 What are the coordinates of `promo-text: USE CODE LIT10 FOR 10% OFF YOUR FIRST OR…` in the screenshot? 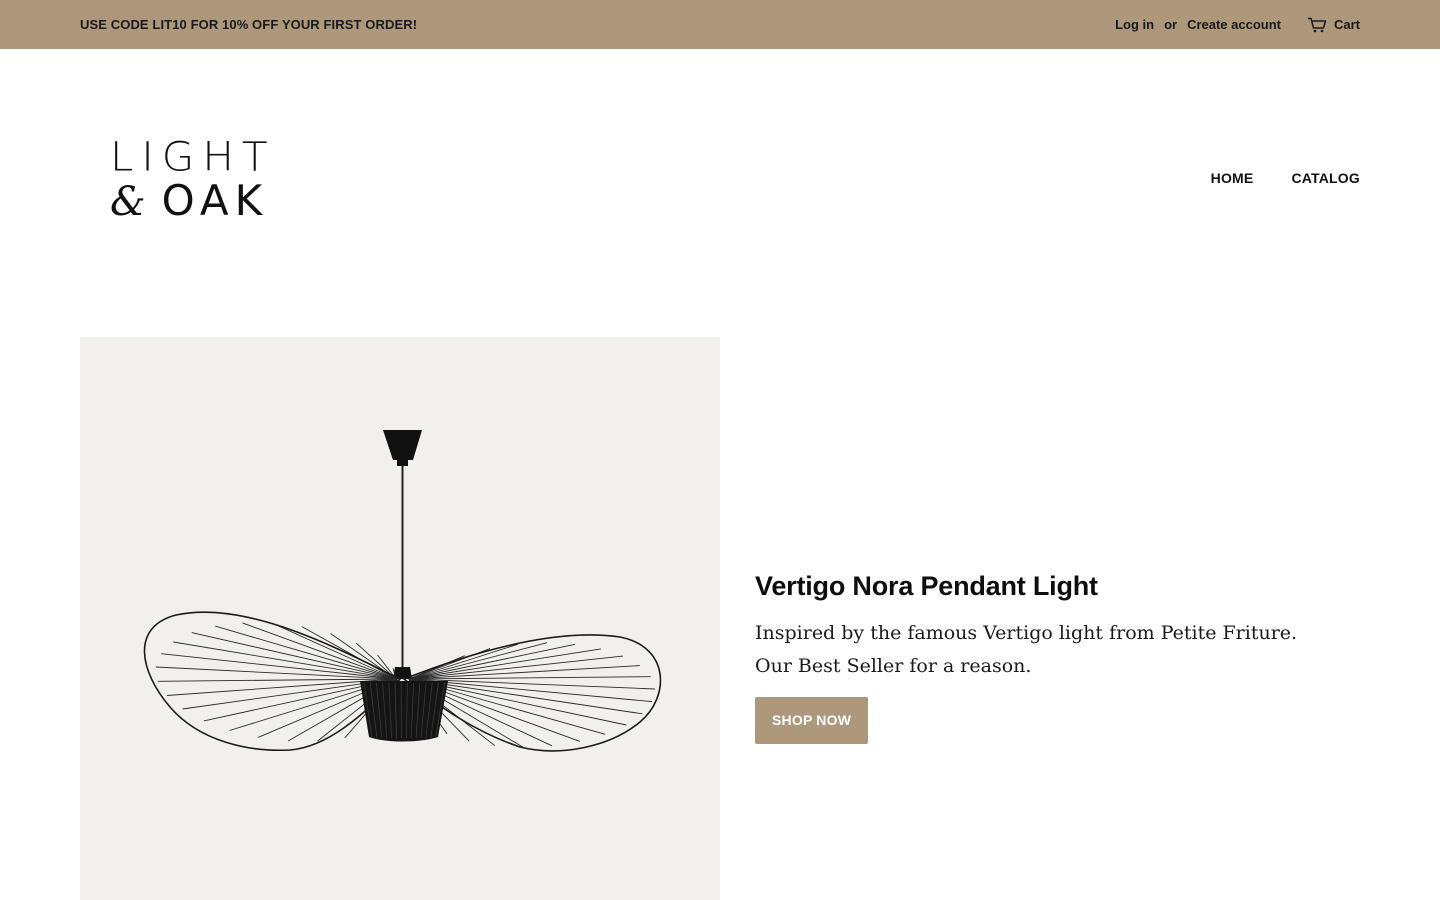 It's located at (249, 24).